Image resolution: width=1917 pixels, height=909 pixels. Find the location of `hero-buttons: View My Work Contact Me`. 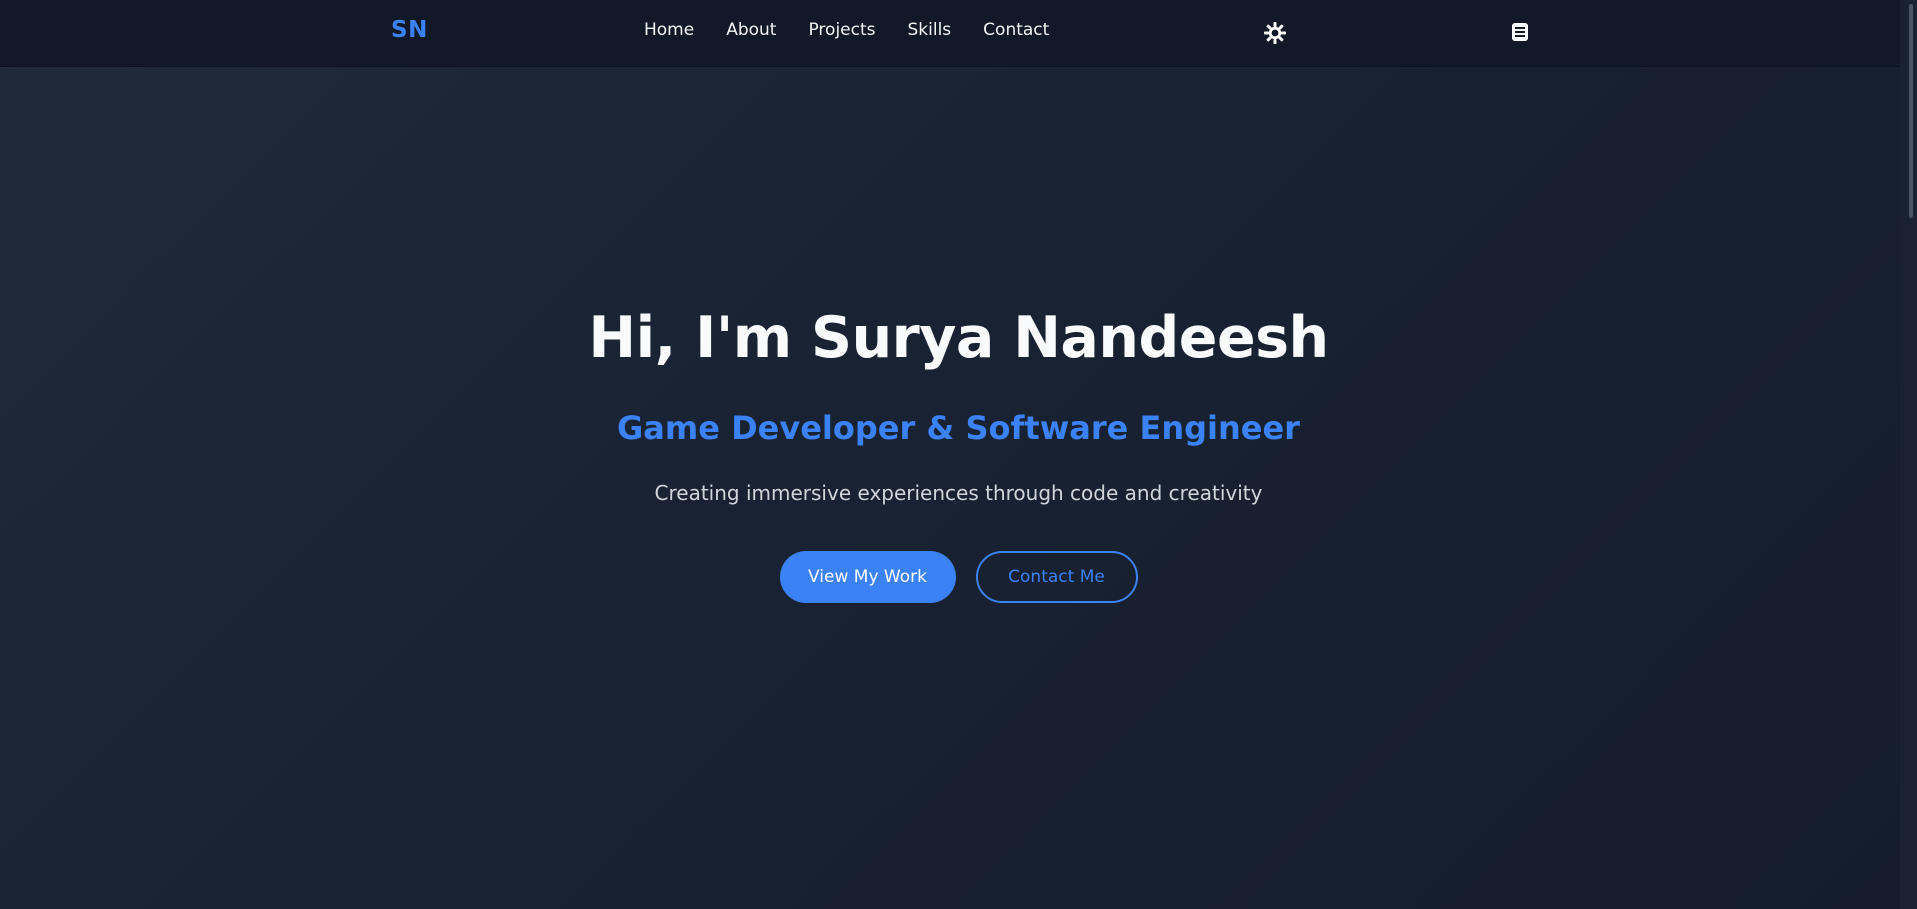

hero-buttons: View My Work Contact Me is located at coordinates (958, 577).